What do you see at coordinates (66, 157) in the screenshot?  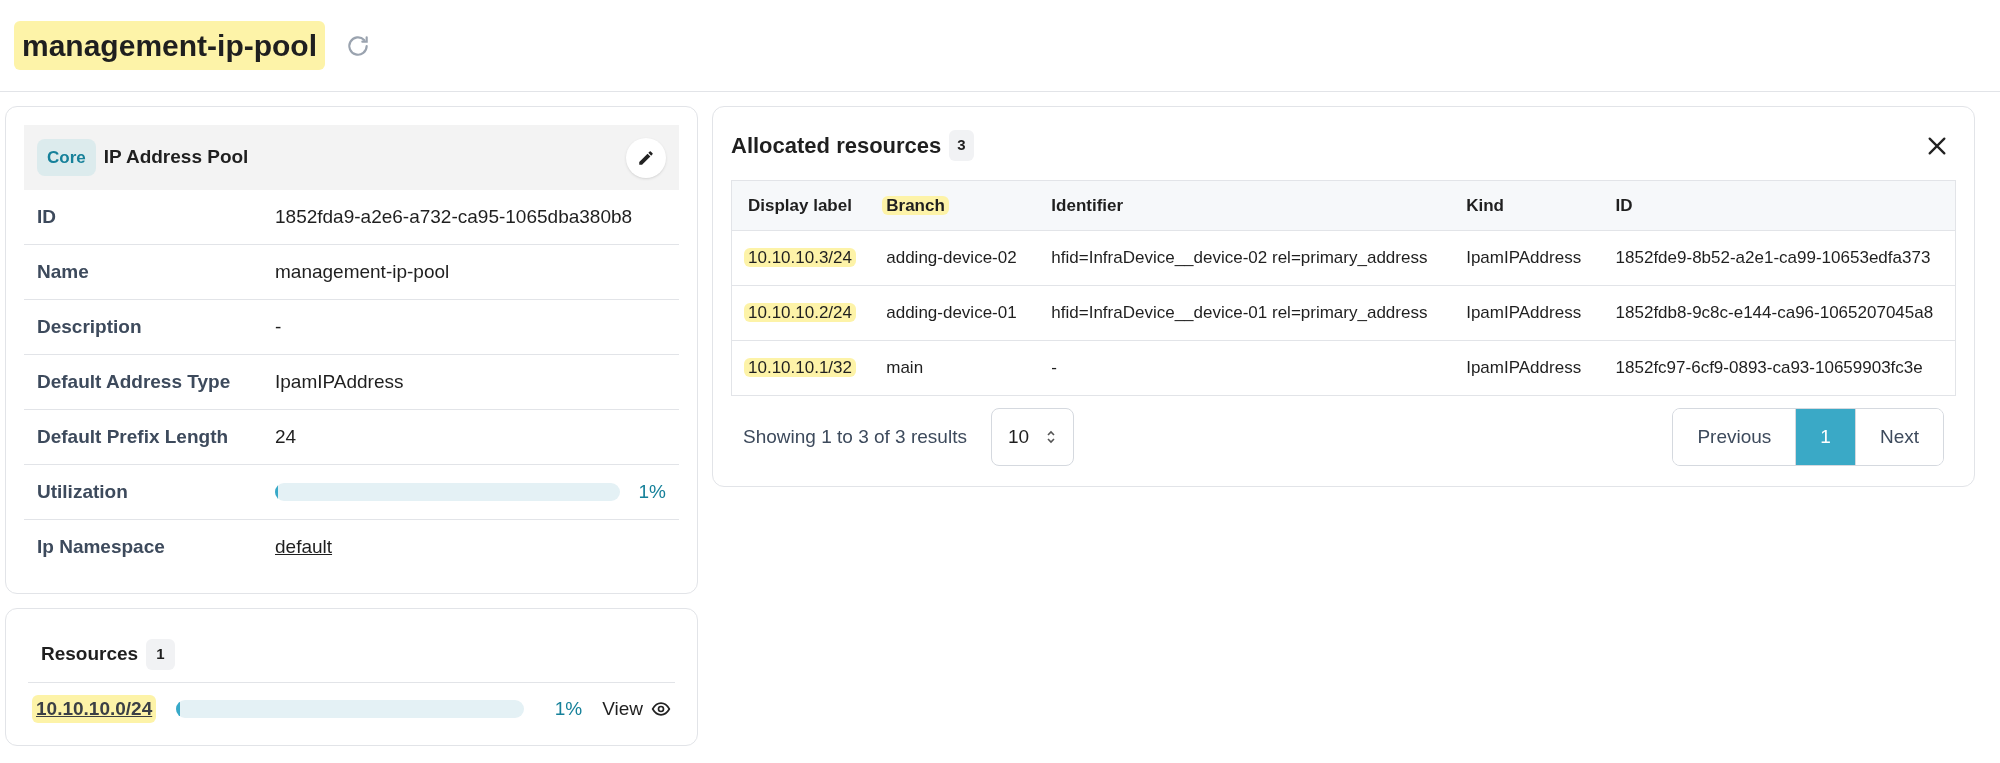 I see `core-tag: Core` at bounding box center [66, 157].